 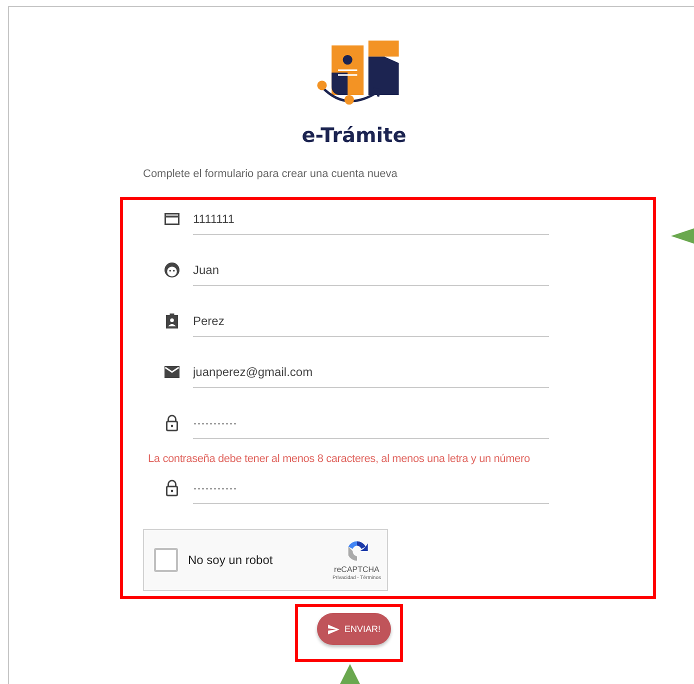 I want to click on input-field: juanperez@gmail.com, so click(x=371, y=371).